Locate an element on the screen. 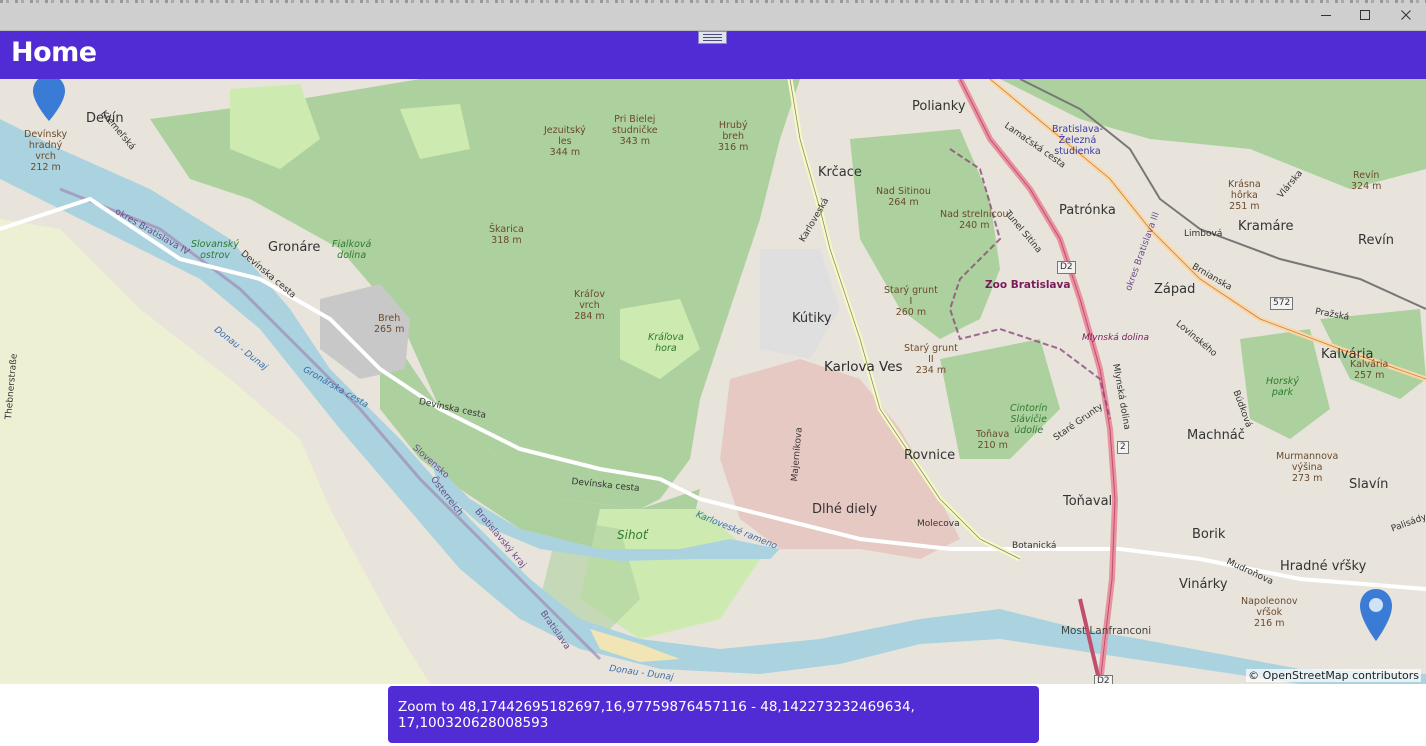  town-label: Krčace is located at coordinates (840, 172).